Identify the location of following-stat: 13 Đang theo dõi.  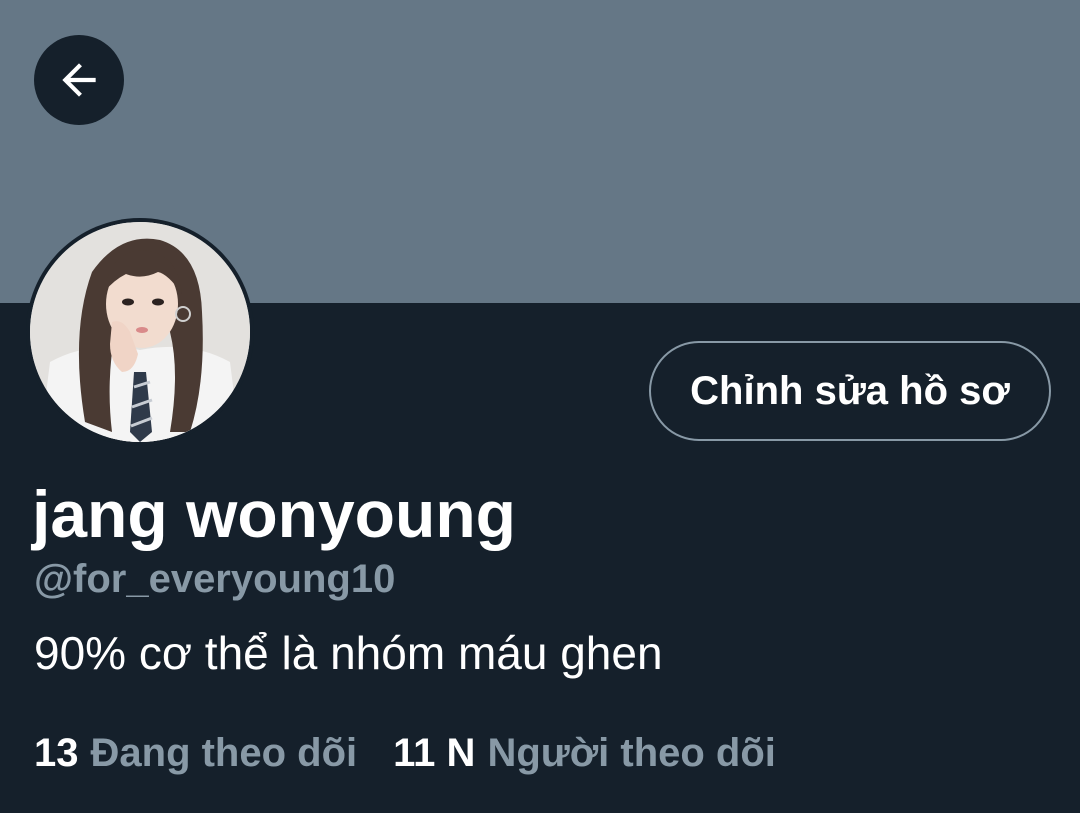
(195, 753).